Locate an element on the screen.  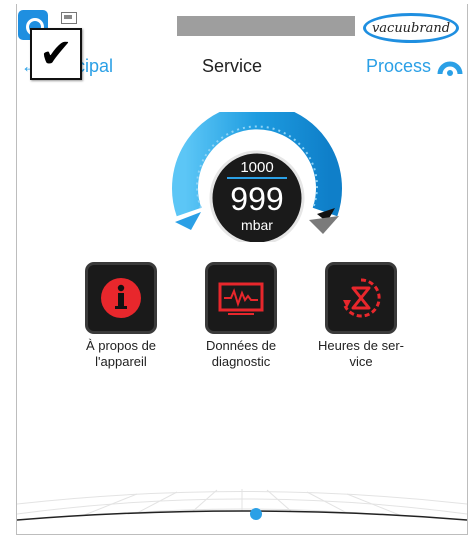
nav-bar: ← principal Service Process is located at coordinates (242, 64).